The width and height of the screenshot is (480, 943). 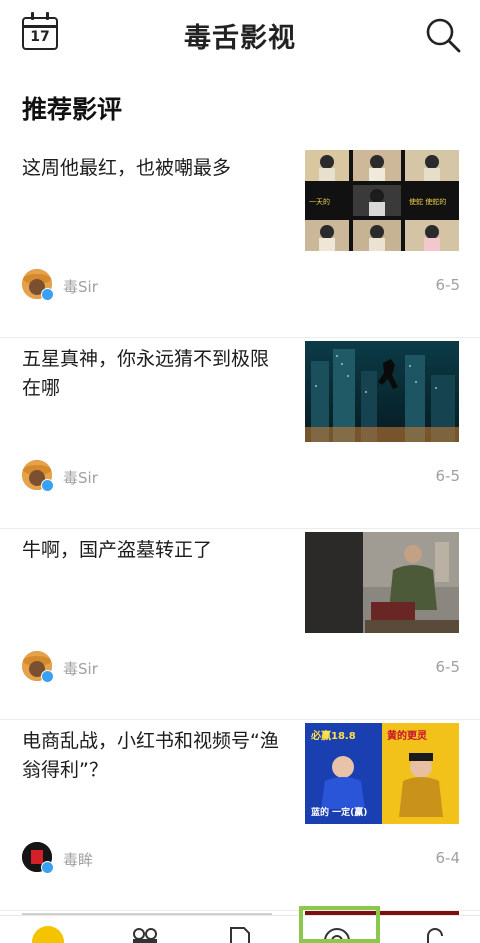 What do you see at coordinates (78, 859) in the screenshot?
I see `author-name: 毒眸` at bounding box center [78, 859].